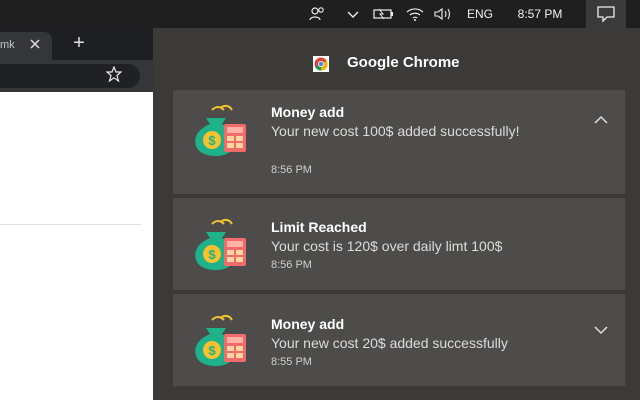 This screenshot has width=640, height=400. What do you see at coordinates (319, 227) in the screenshot?
I see `notification-title: Limit Reached` at bounding box center [319, 227].